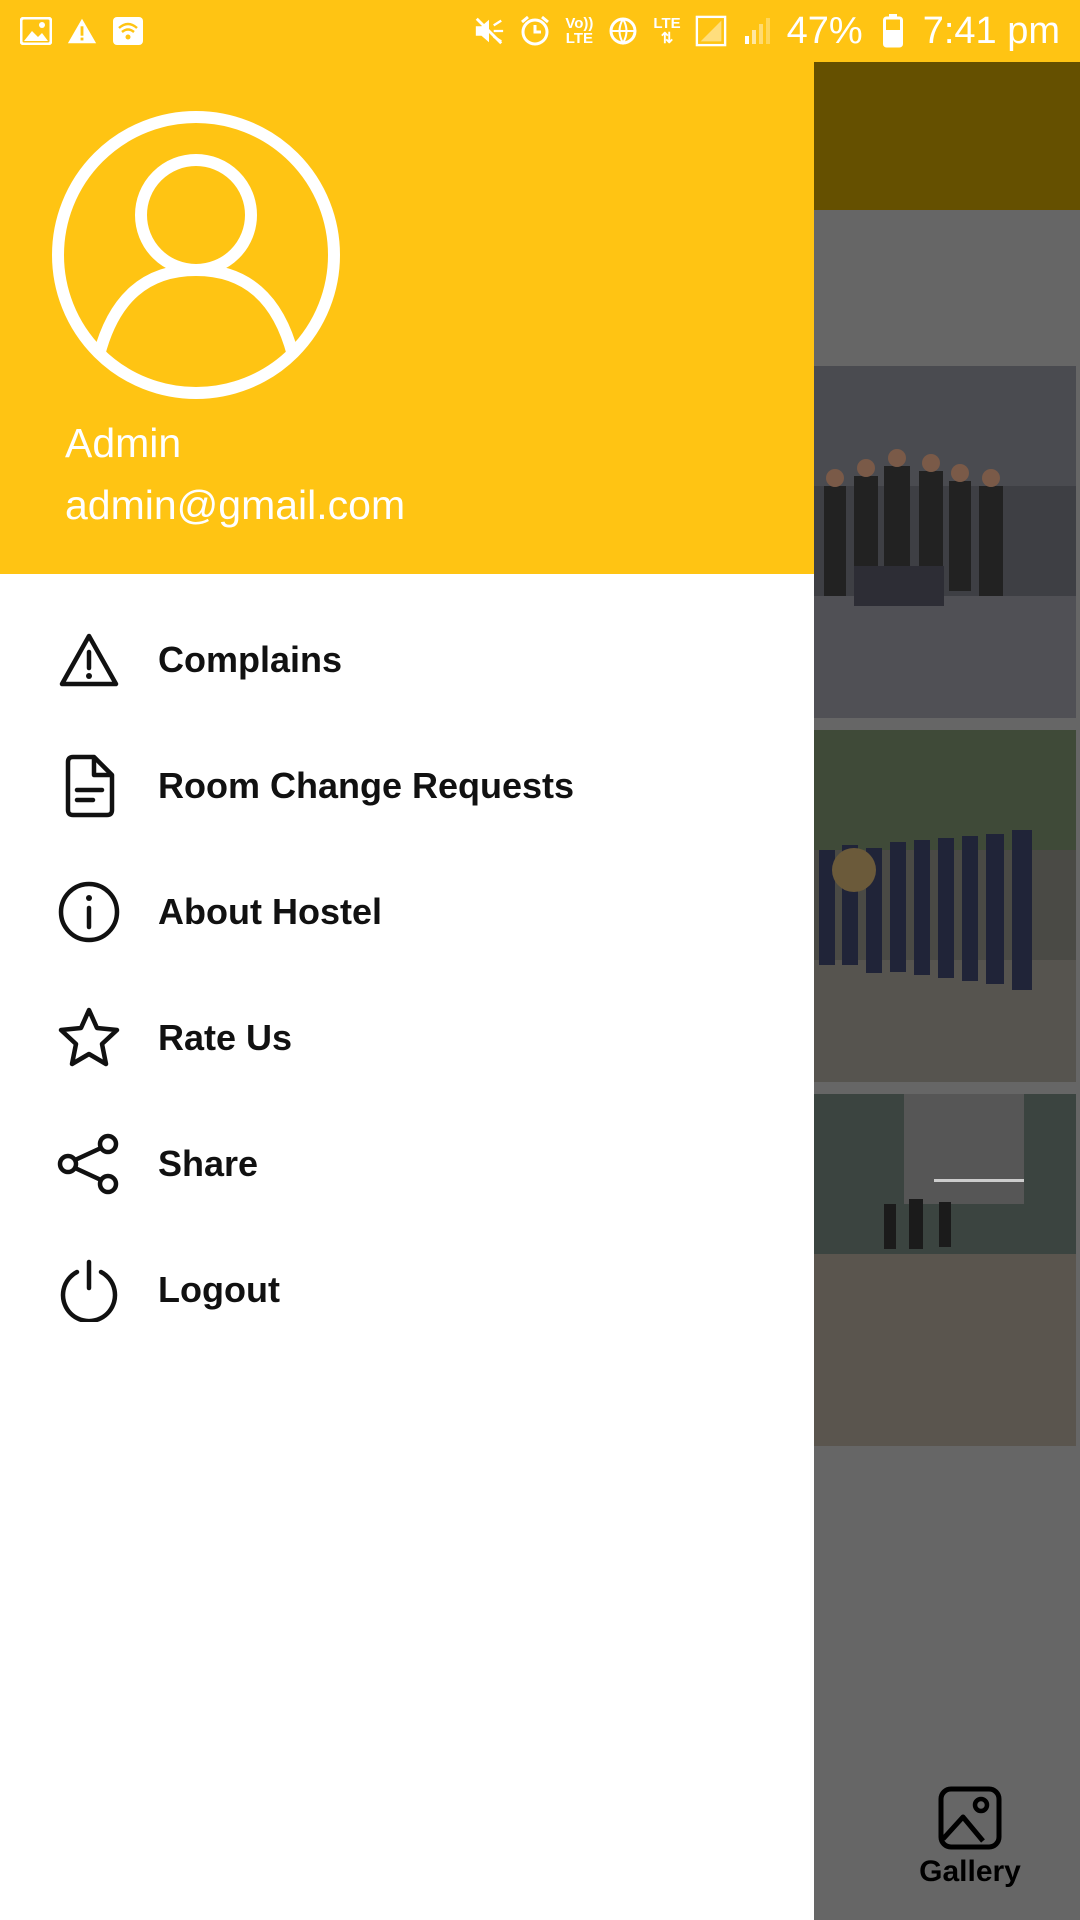 This screenshot has height=1920, width=1080. What do you see at coordinates (667, 31) in the screenshot?
I see `lte-indicator: LTE ⇅` at bounding box center [667, 31].